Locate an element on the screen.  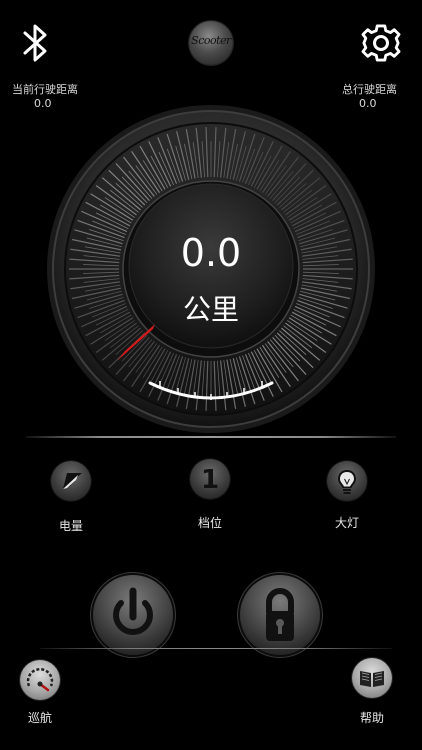
gear-icon is located at coordinates (381, 43).